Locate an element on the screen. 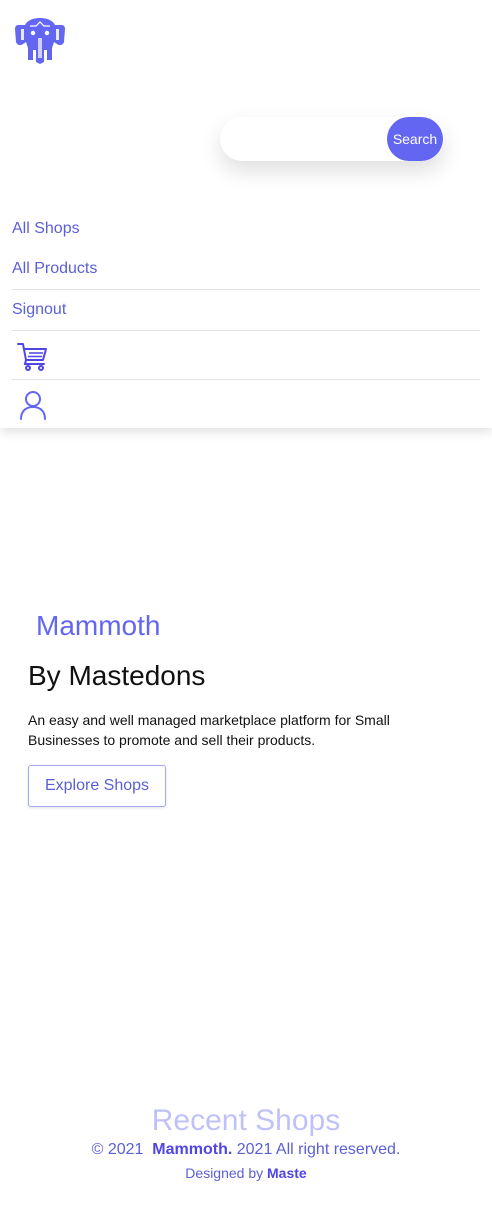 This screenshot has height=1211, width=492. elephant-logo-icon is located at coordinates (40, 40).